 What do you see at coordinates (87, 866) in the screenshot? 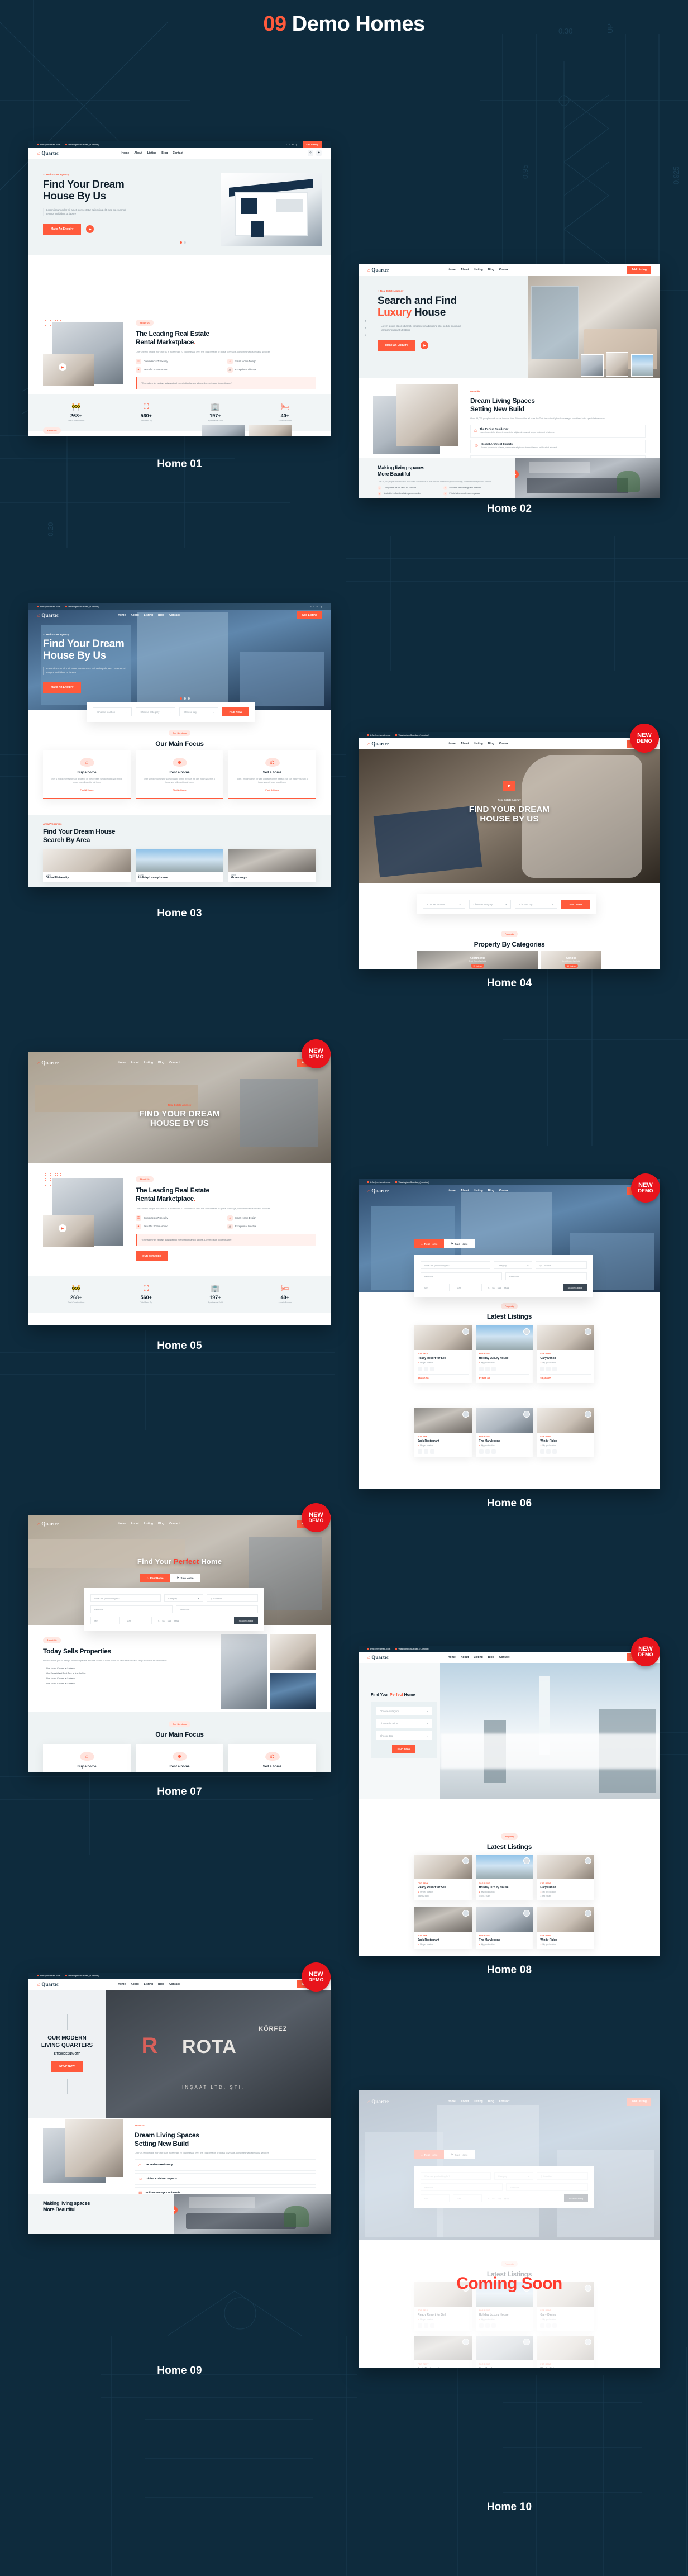
I see `area-card: Dubai Global University` at bounding box center [87, 866].